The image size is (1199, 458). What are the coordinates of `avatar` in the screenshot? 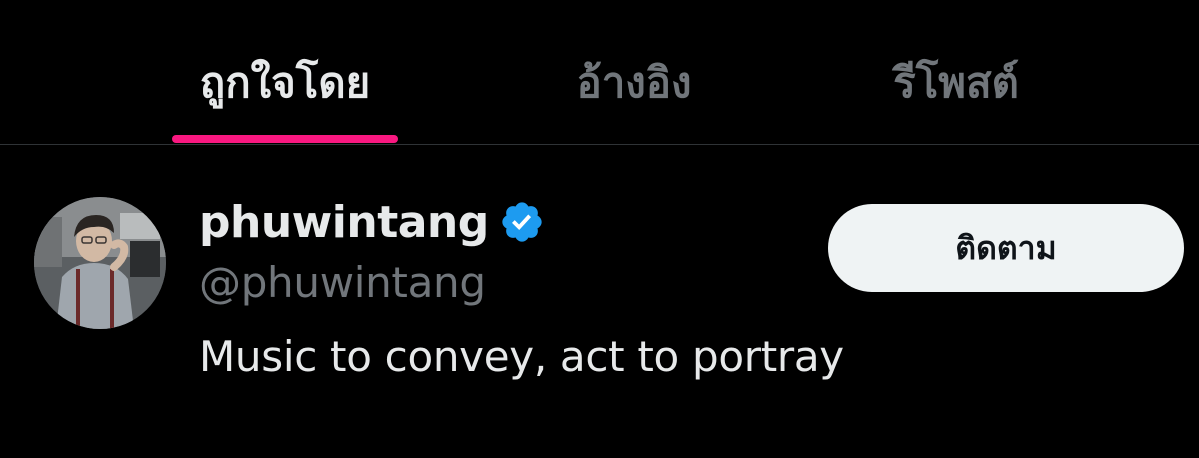 It's located at (100, 263).